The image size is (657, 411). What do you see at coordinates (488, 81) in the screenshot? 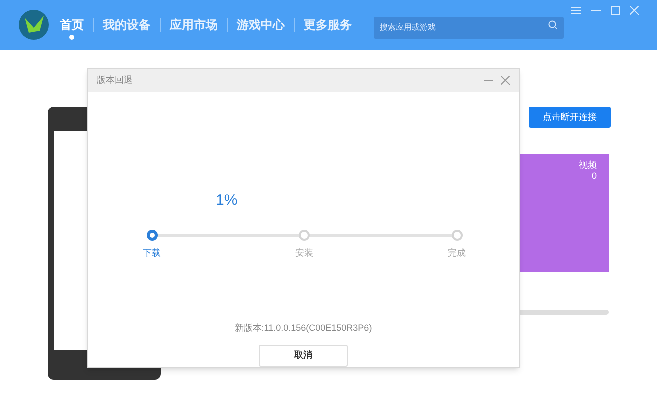
I see `minimize-icon` at bounding box center [488, 81].